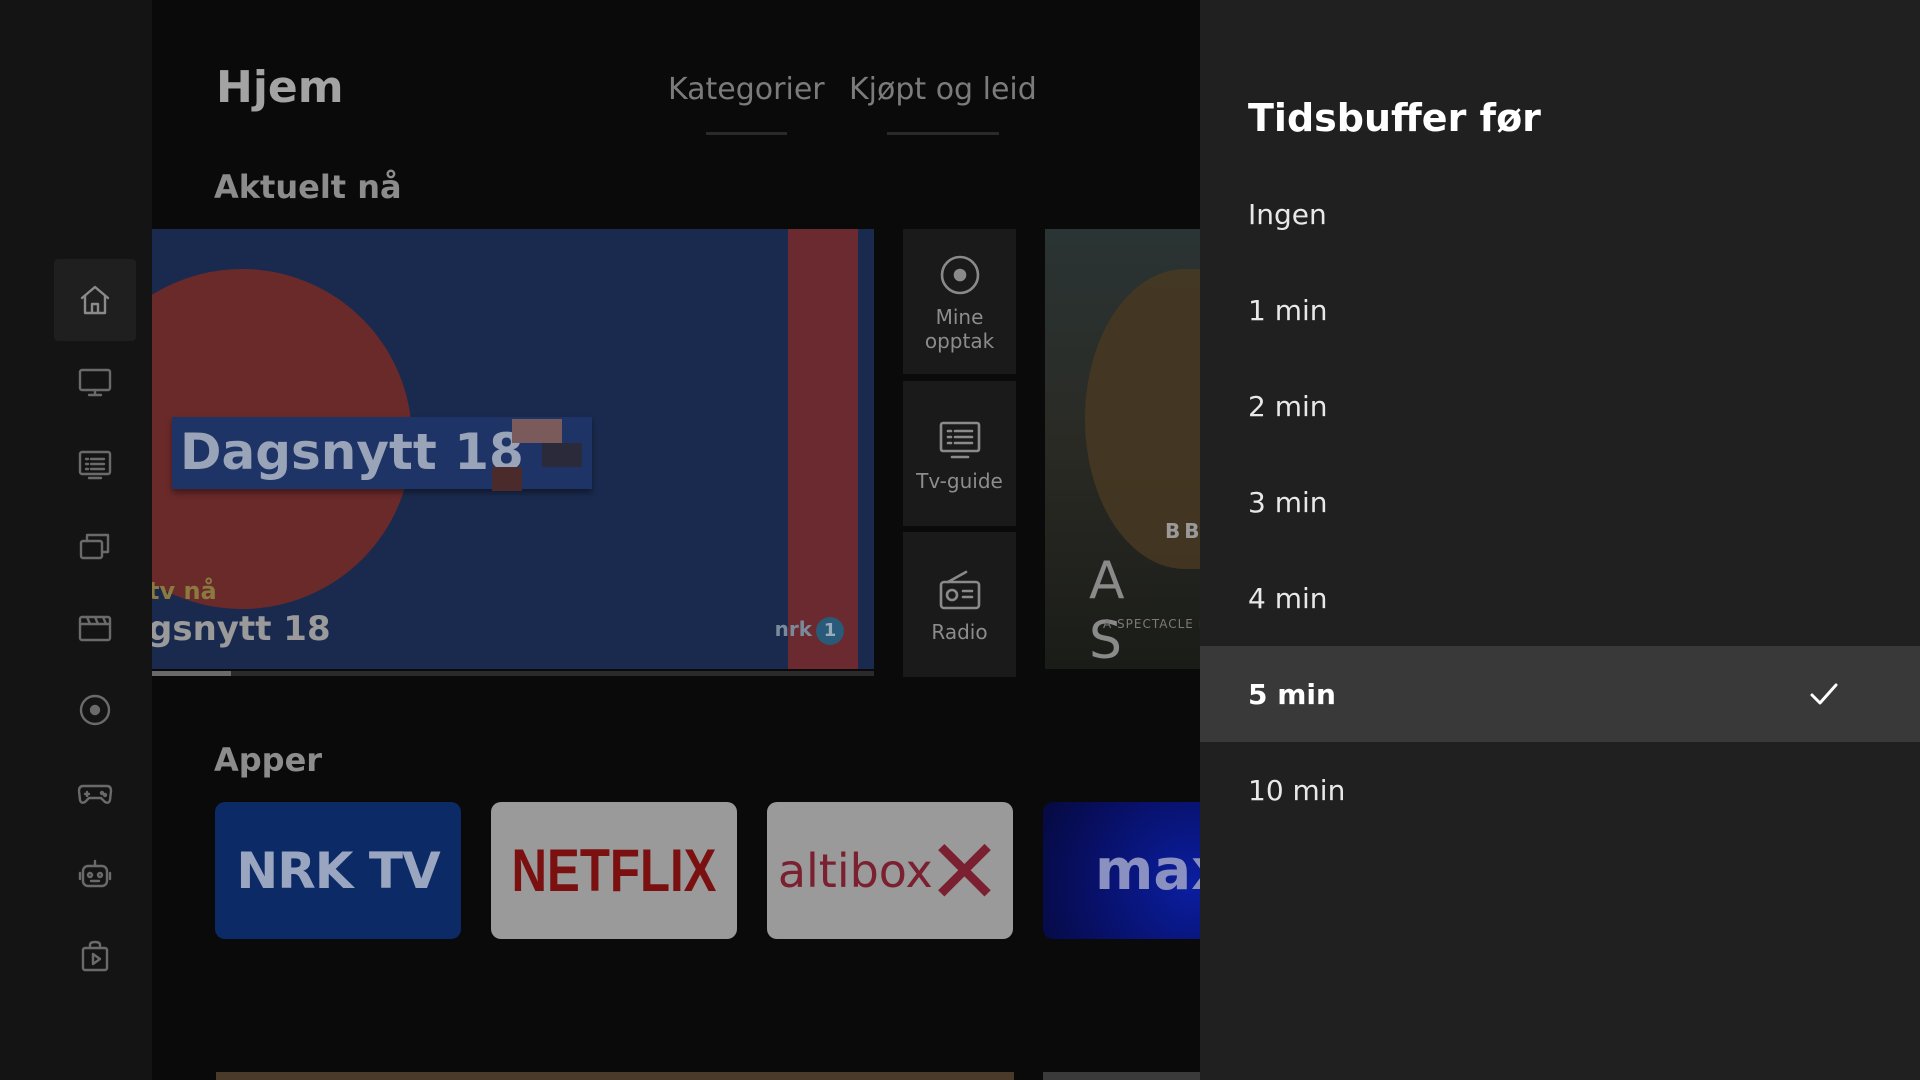 The height and width of the screenshot is (1080, 1920). Describe the element at coordinates (1394, 118) in the screenshot. I see `panel-title: Tidsbuffer før` at that location.